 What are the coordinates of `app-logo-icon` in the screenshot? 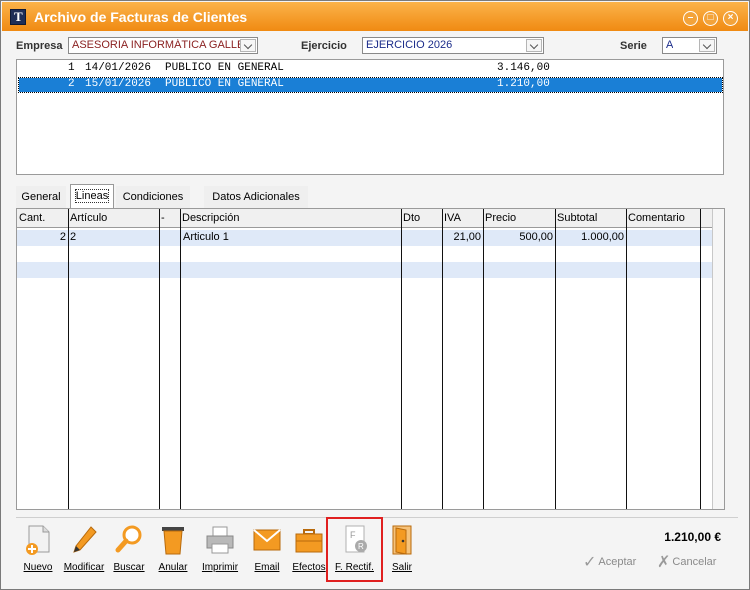 It's located at (18, 17).